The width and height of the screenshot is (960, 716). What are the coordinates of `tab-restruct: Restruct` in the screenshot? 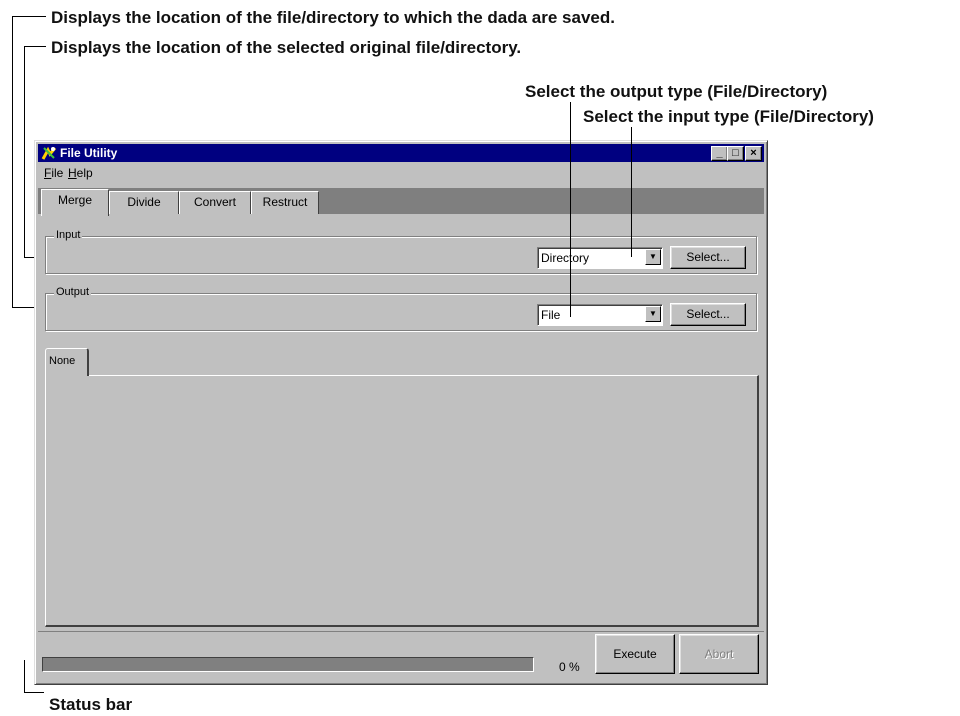 It's located at (285, 202).